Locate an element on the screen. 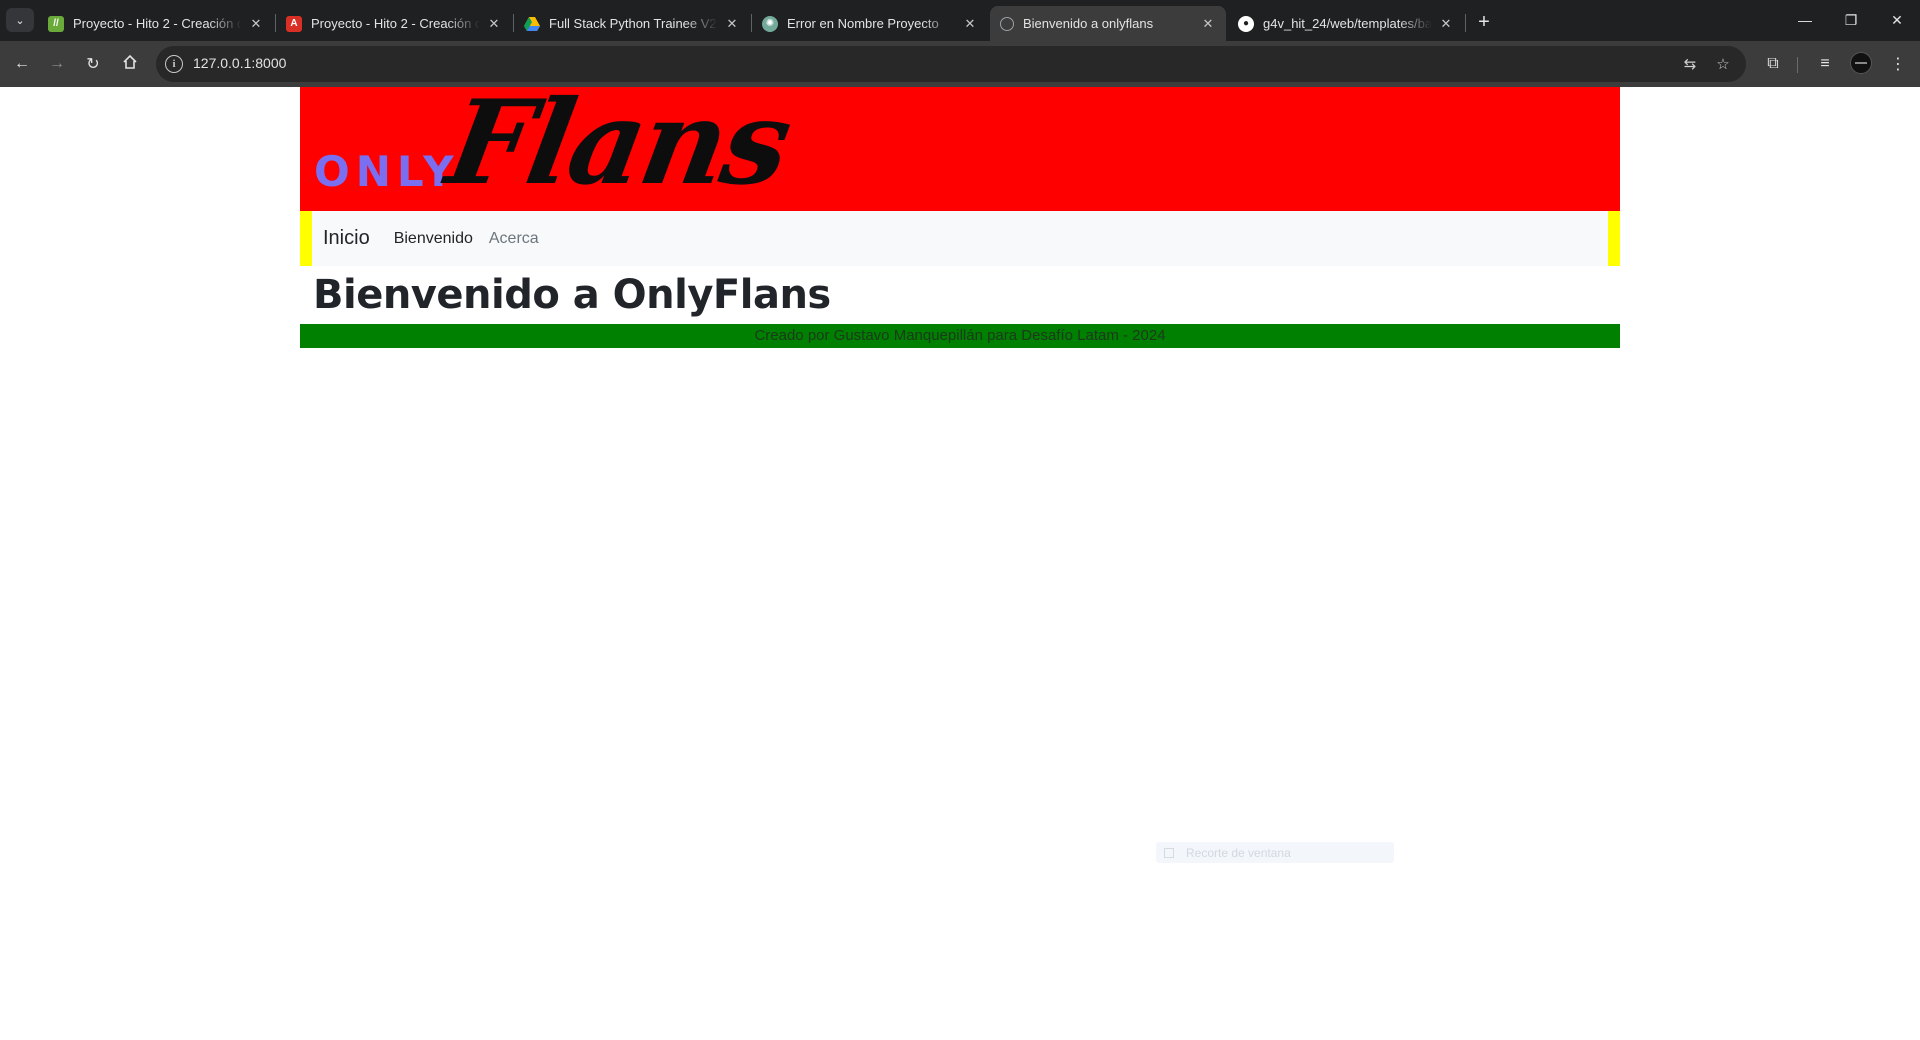  tab-title: Error en Nombre Proyecto is located at coordinates (863, 23).